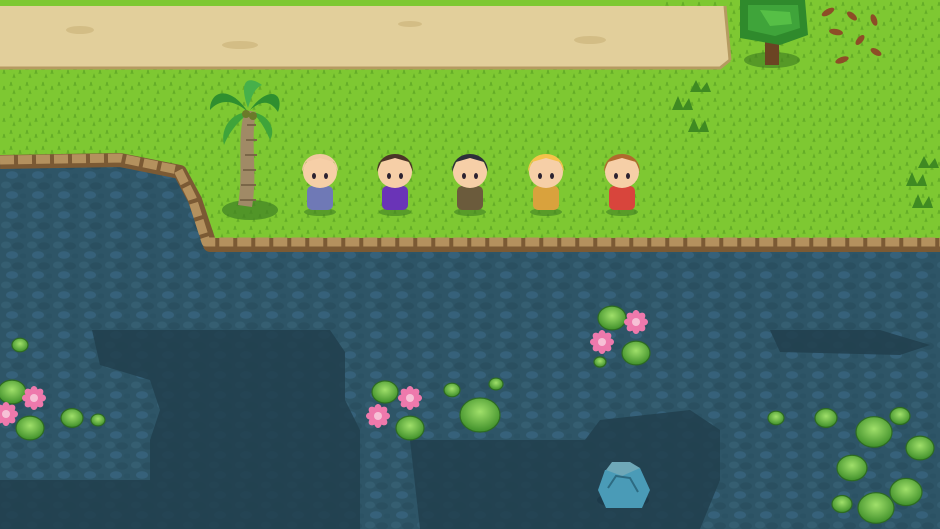  I want to click on dirt-path, so click(366, 37).